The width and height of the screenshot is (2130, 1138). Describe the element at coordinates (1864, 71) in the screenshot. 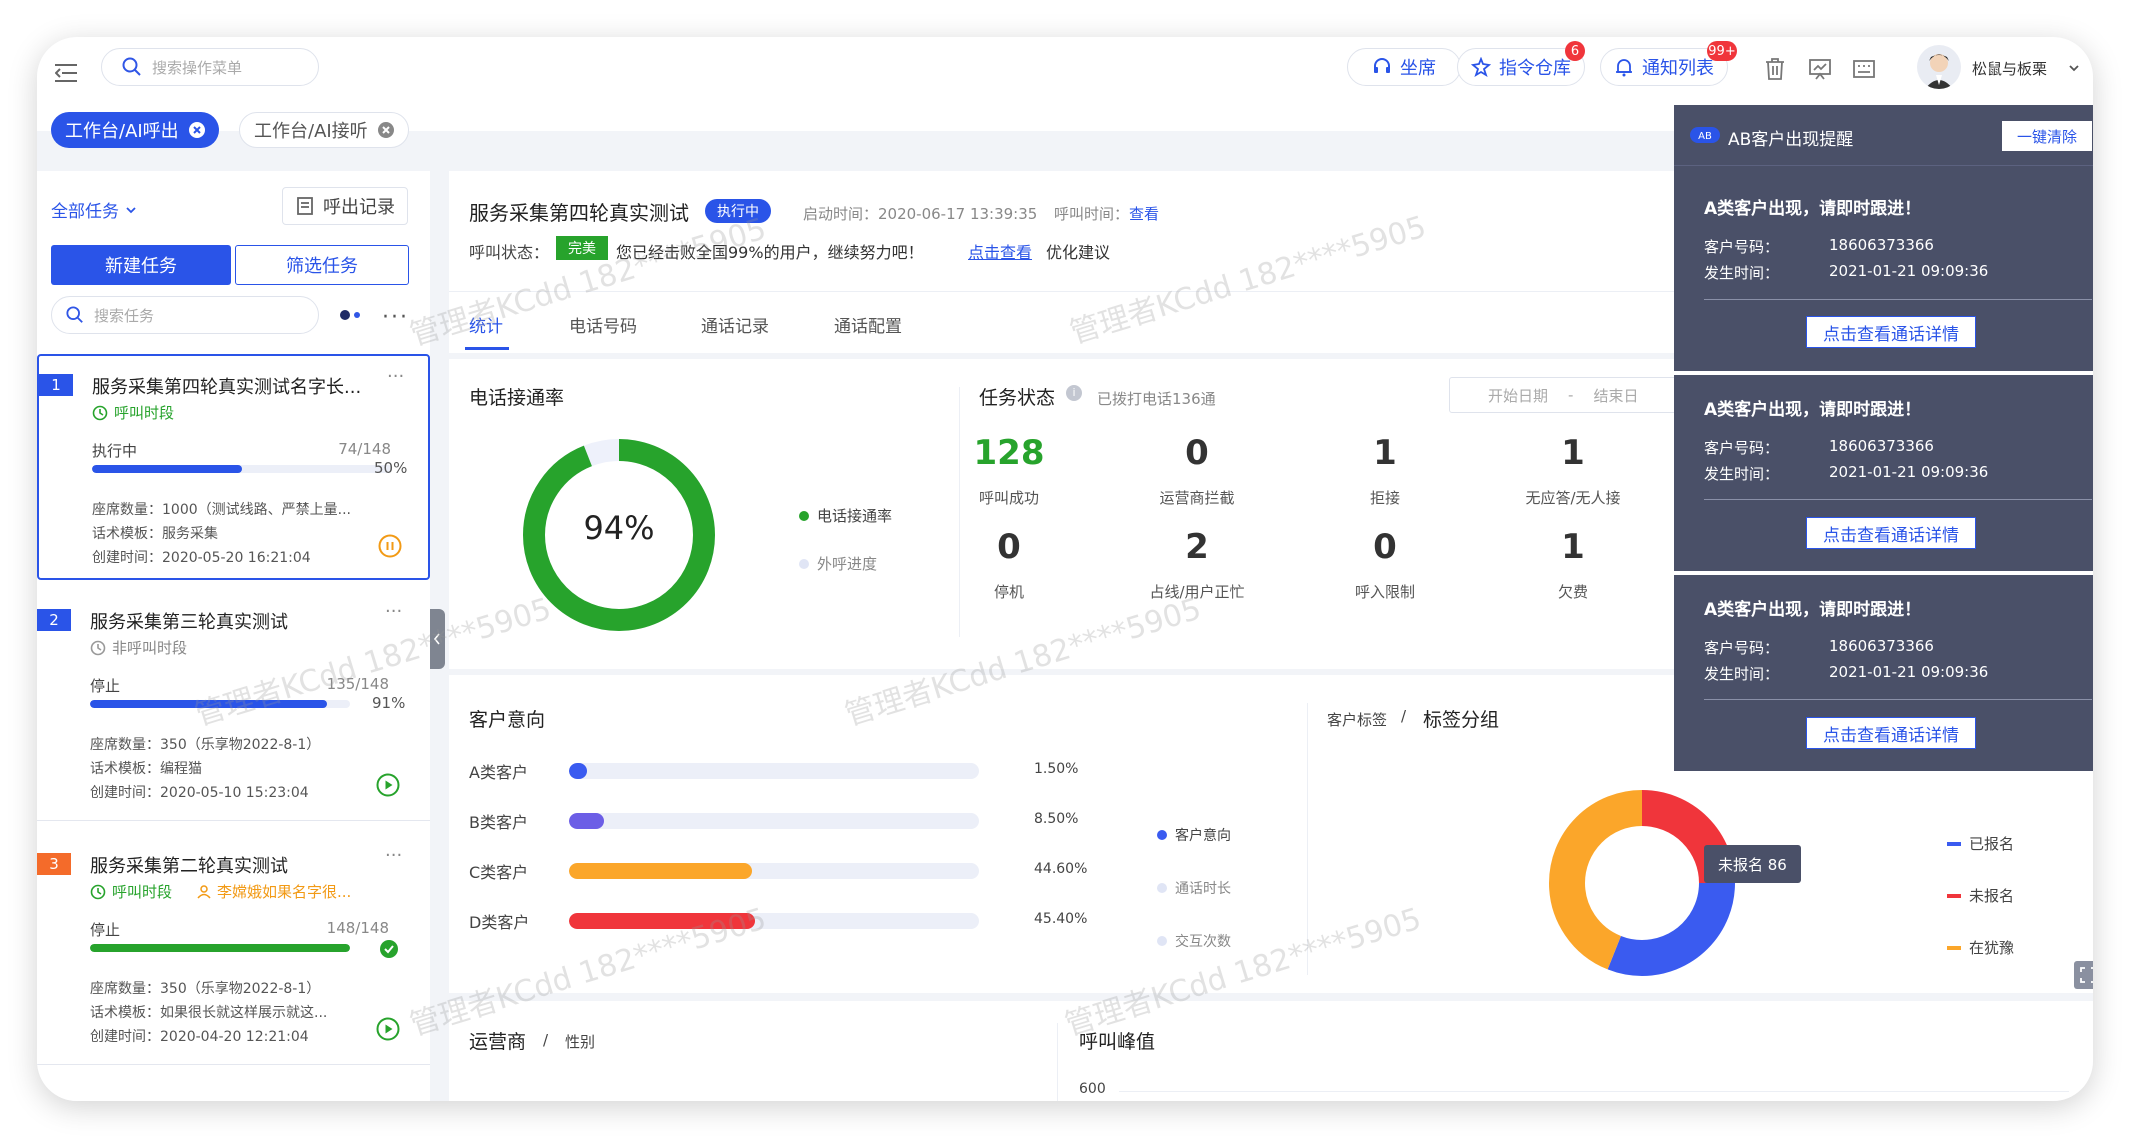

I see `keyboard-icon` at that location.